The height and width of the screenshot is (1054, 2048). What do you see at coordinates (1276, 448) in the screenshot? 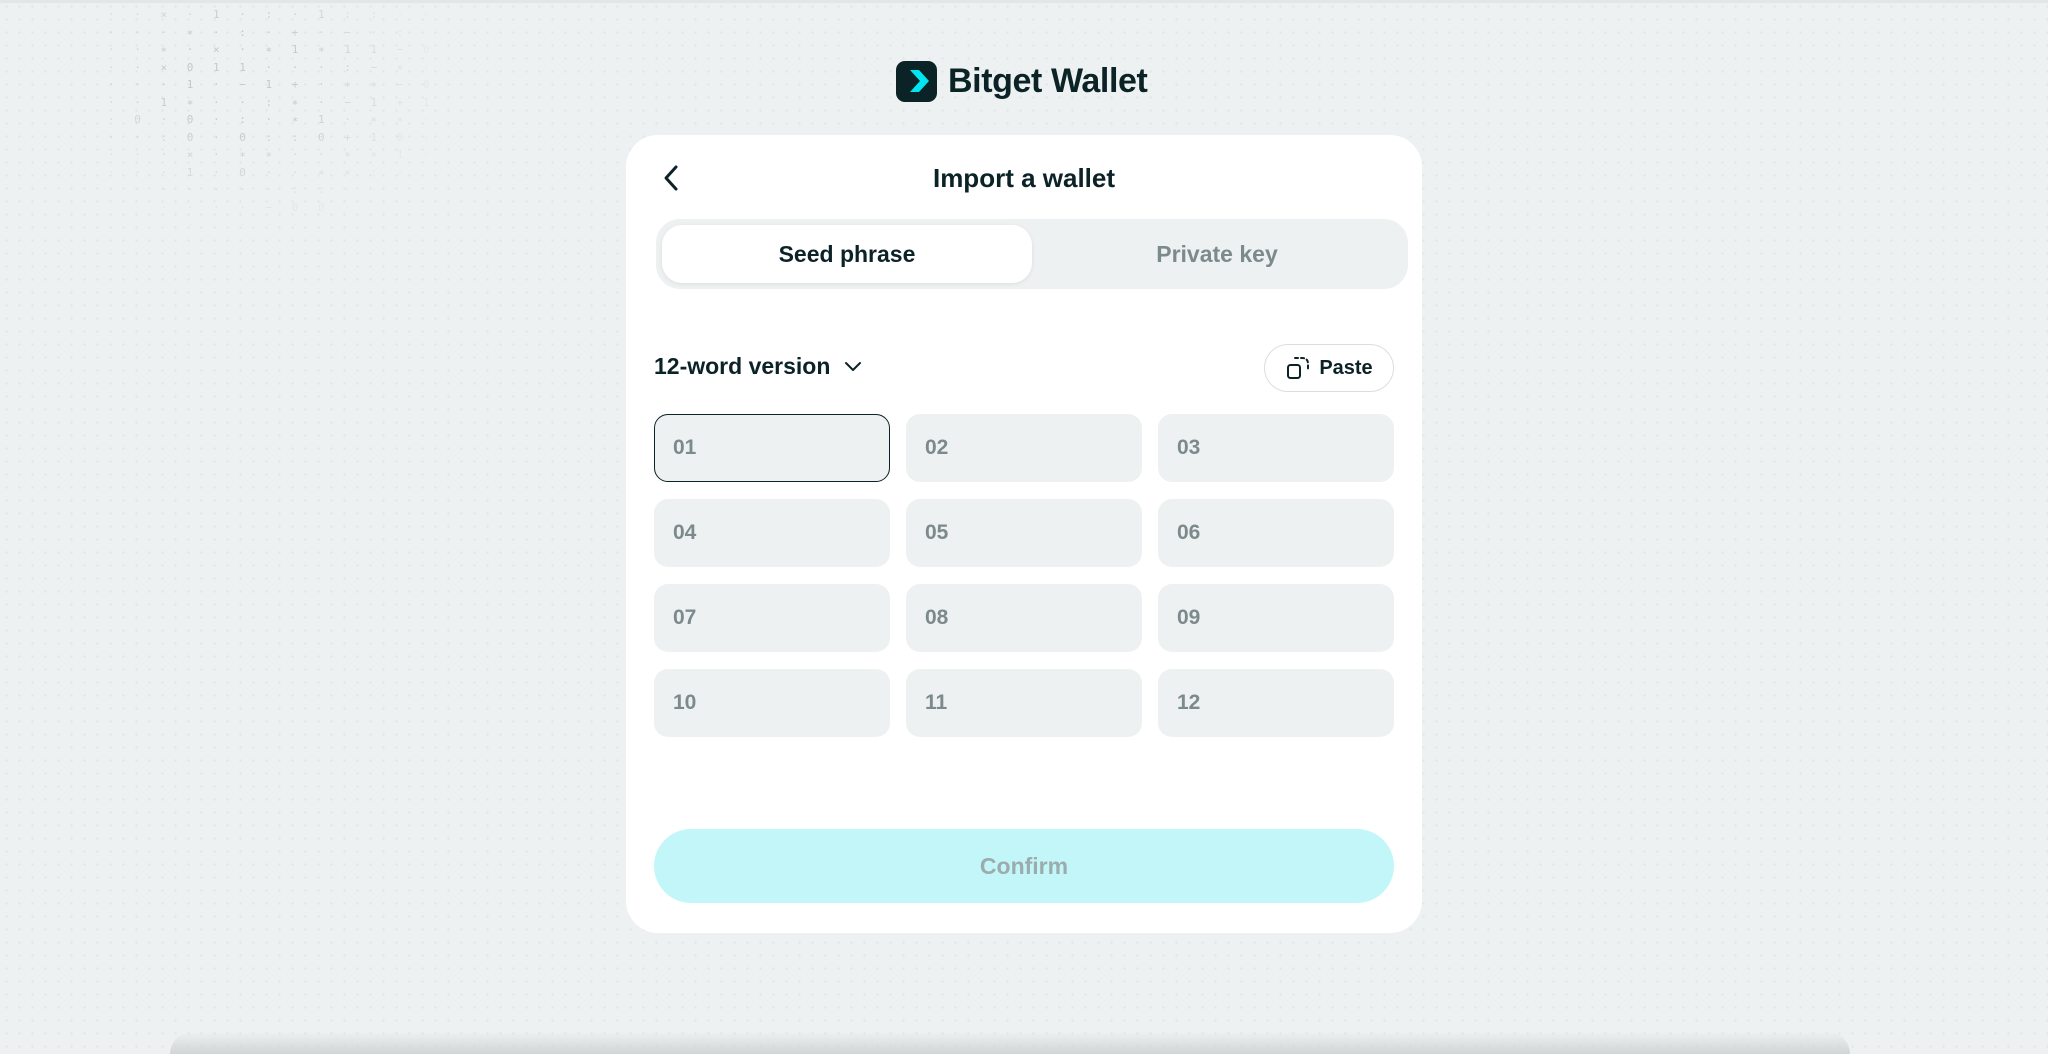
I see `seed-word-input-03: 03` at bounding box center [1276, 448].